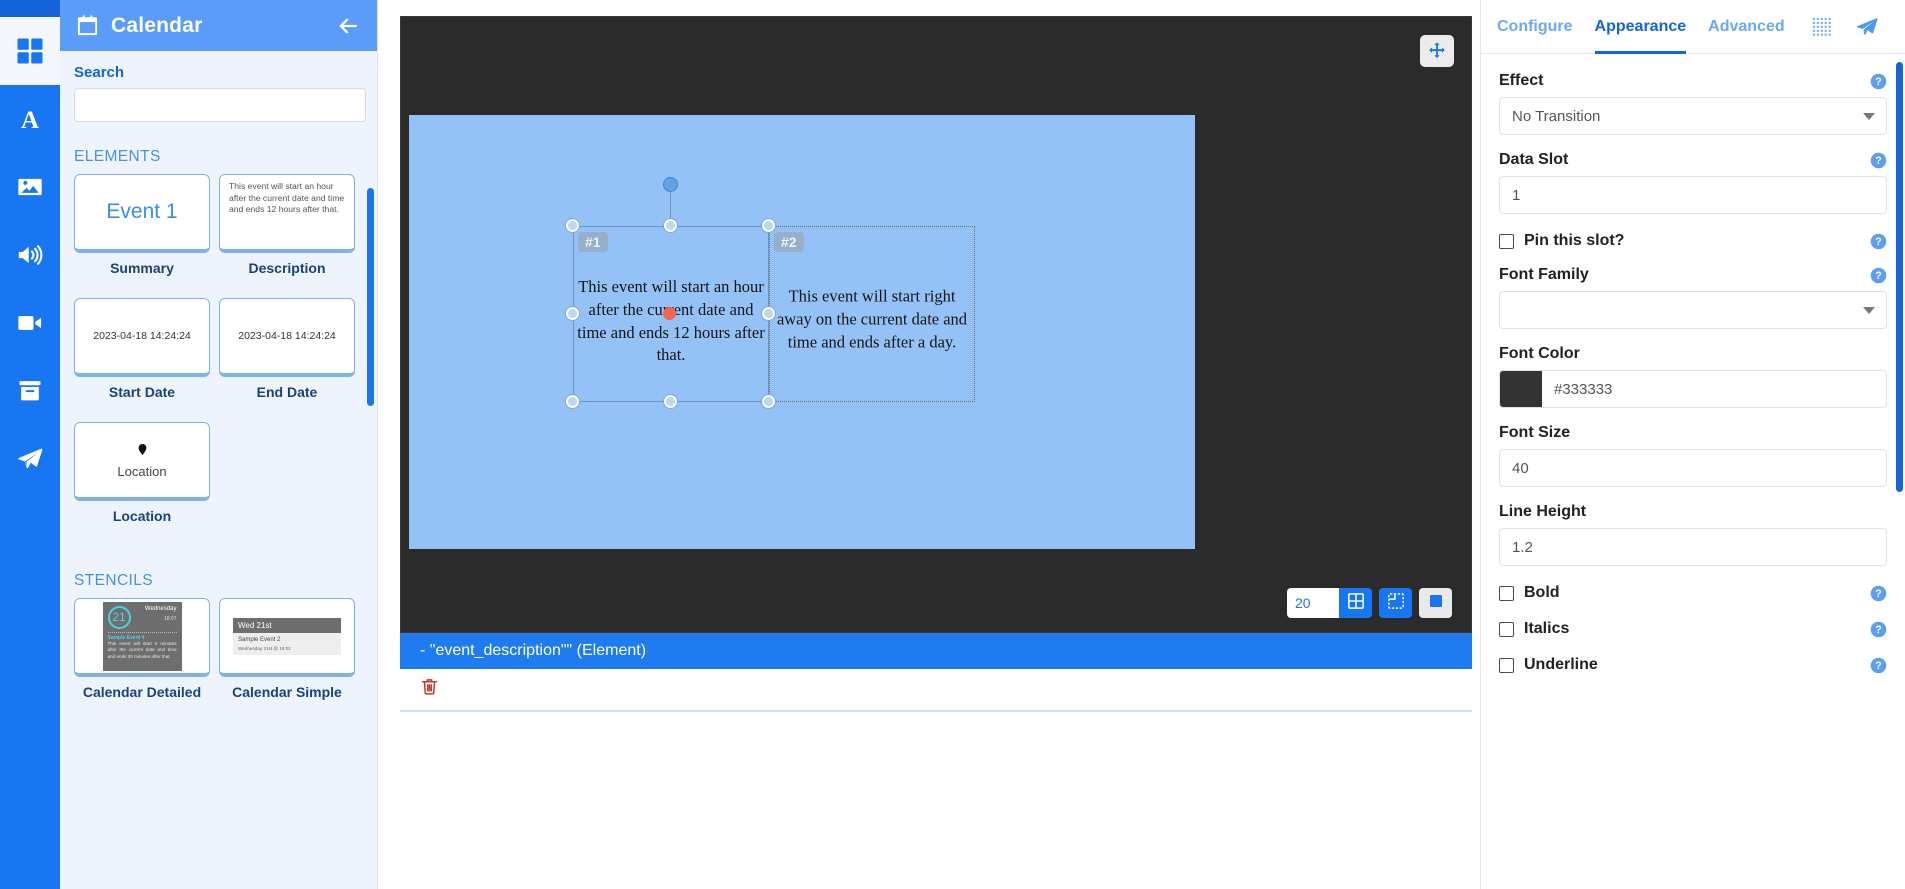 This screenshot has height=889, width=1905. Describe the element at coordinates (142, 213) in the screenshot. I see `tile-preview-summary: Event 1` at that location.